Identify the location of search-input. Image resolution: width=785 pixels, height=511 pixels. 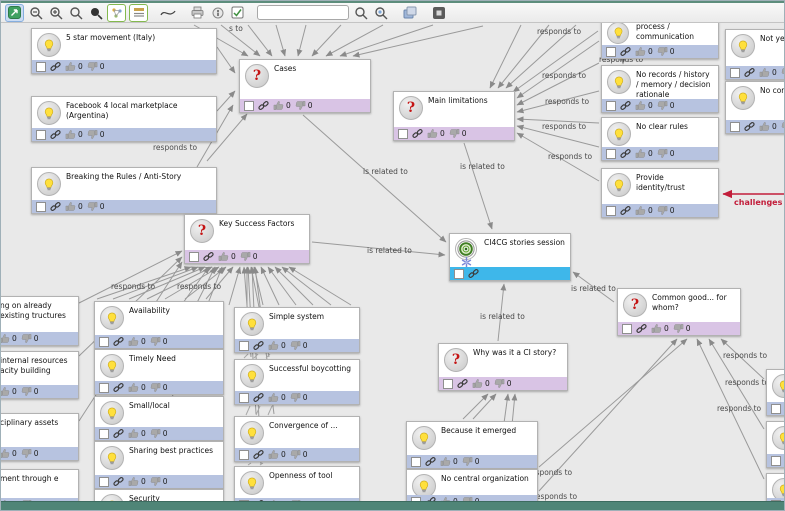
(303, 12).